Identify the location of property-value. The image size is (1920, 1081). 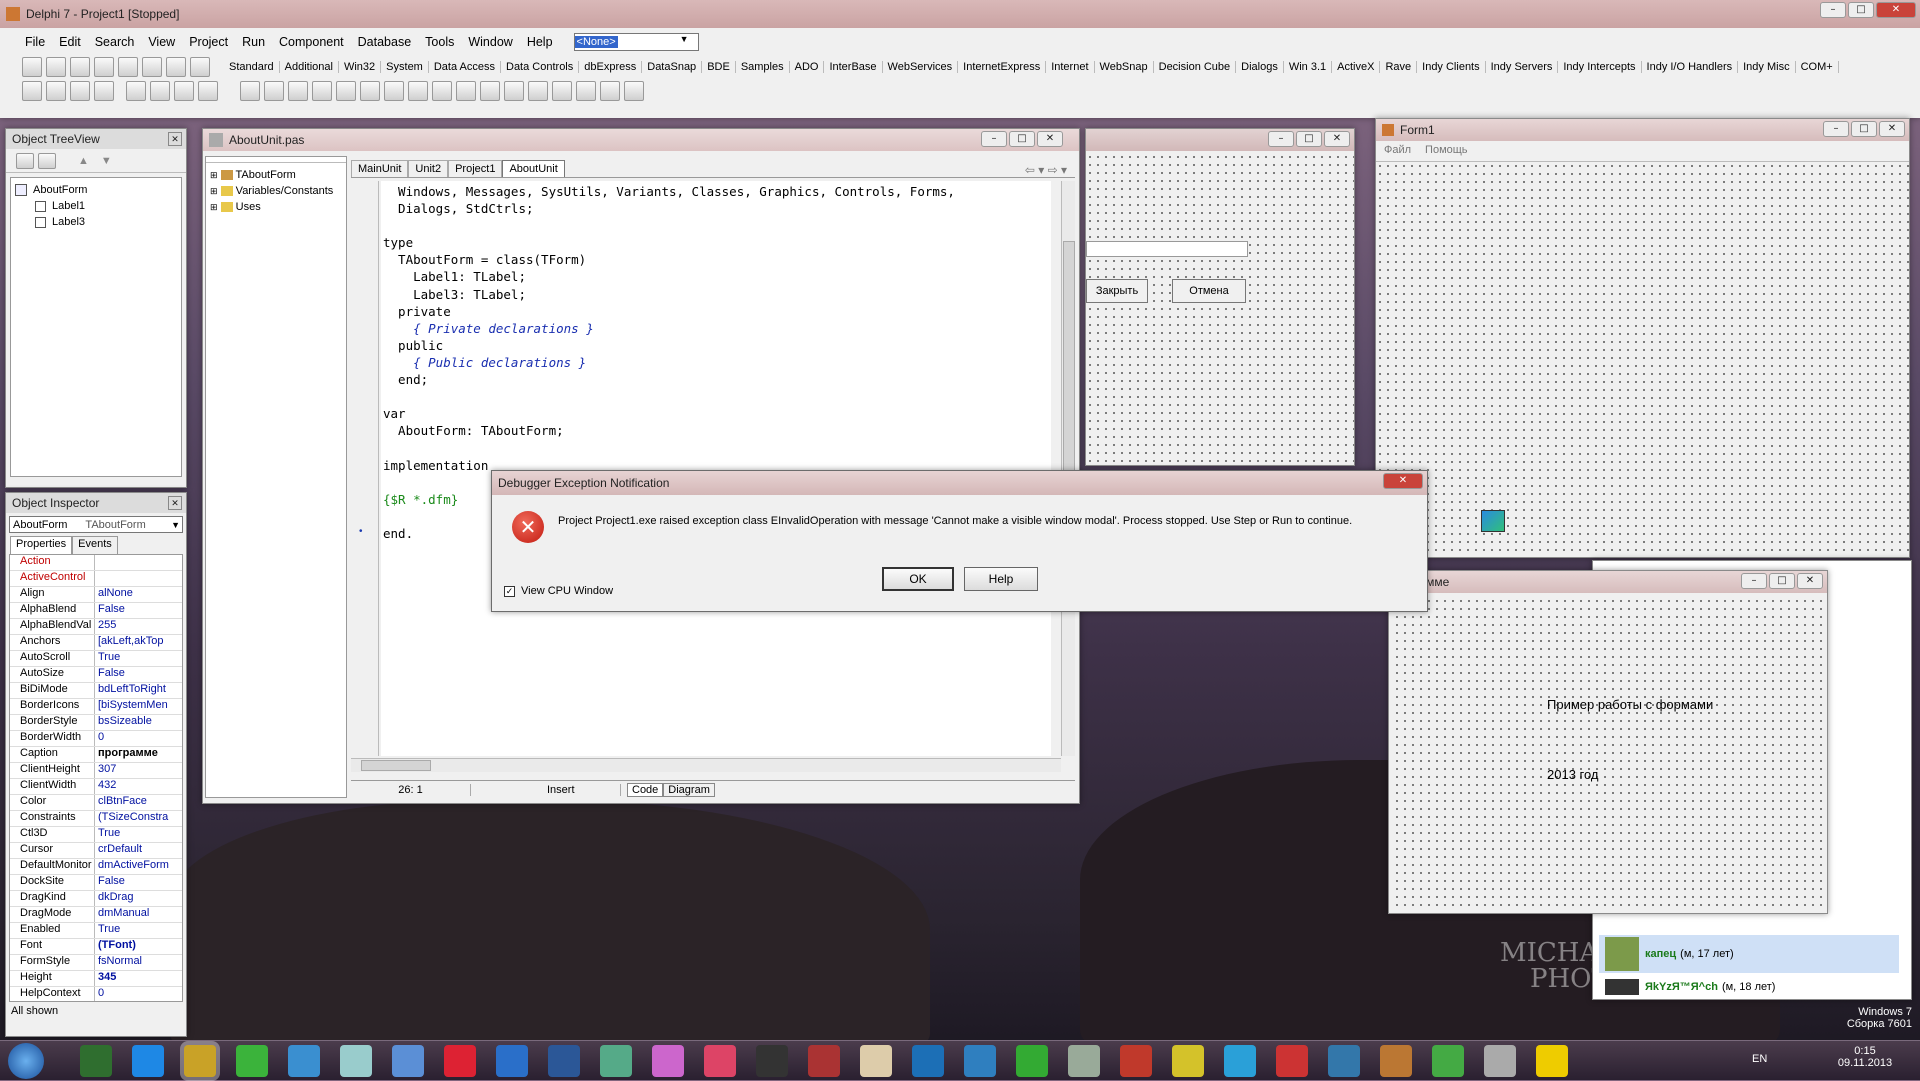
(138, 578).